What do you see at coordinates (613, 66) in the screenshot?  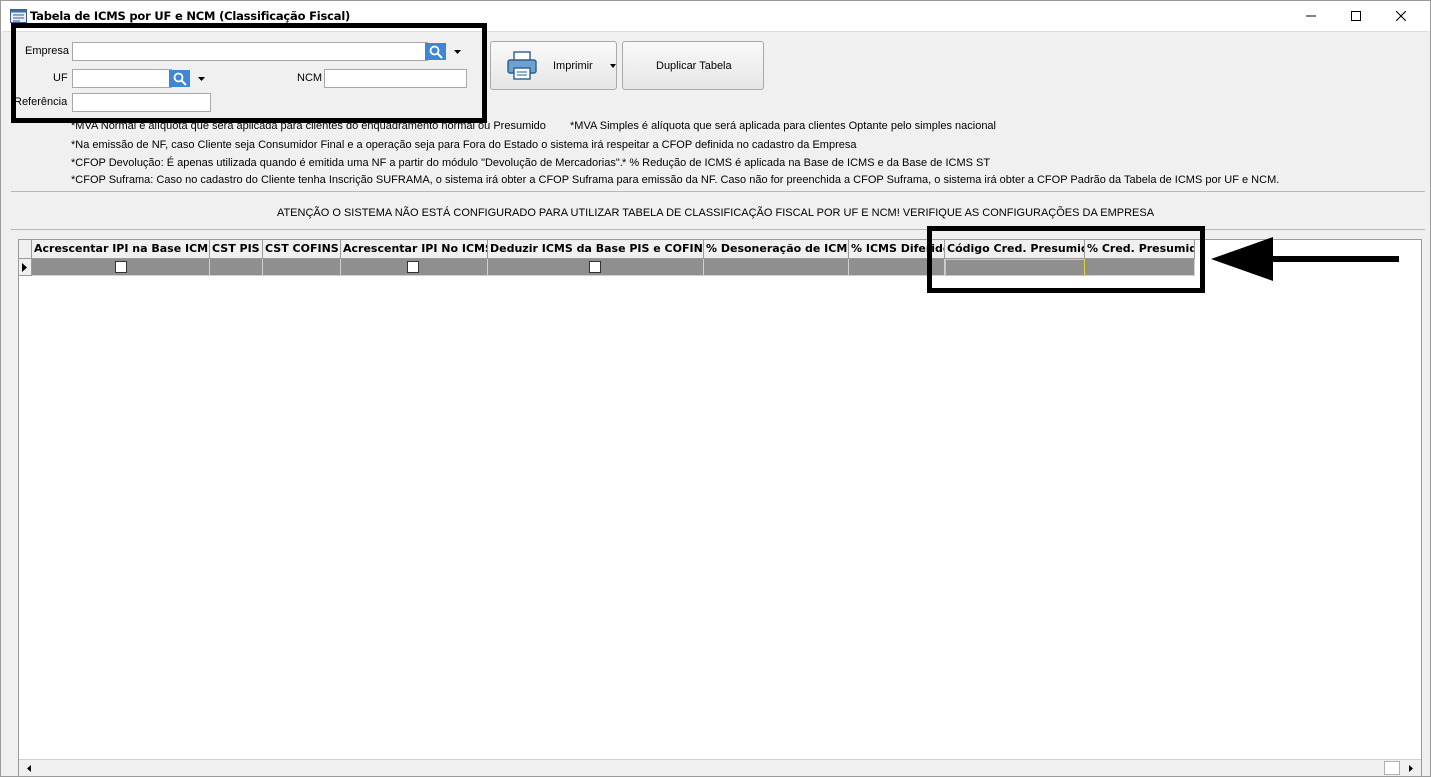 I see `chevron-down-icon` at bounding box center [613, 66].